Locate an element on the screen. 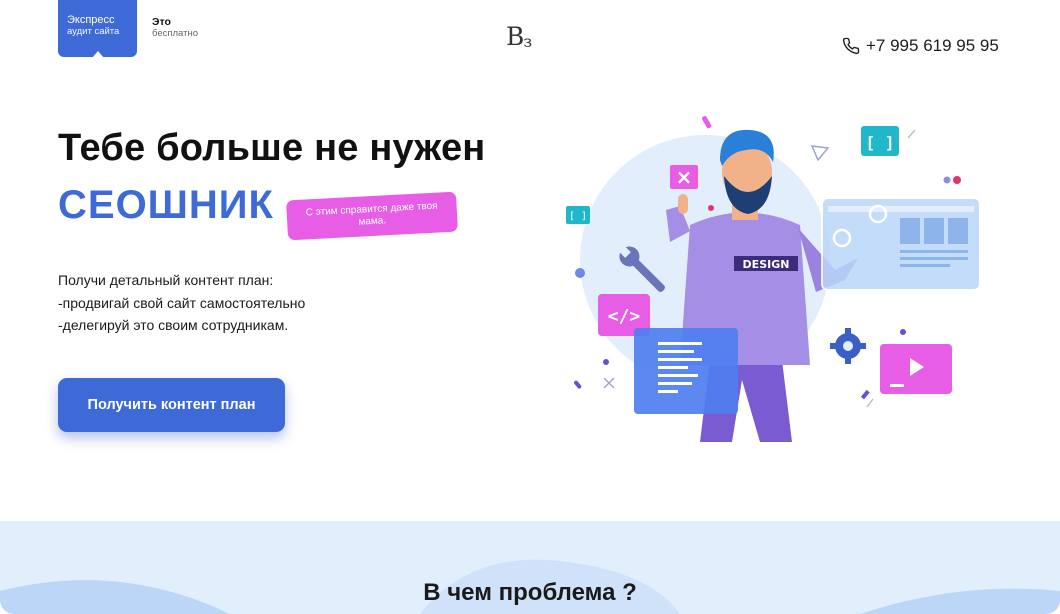 The height and width of the screenshot is (614, 1060). hero-headline: Тебе больше не нужен is located at coordinates (272, 148).